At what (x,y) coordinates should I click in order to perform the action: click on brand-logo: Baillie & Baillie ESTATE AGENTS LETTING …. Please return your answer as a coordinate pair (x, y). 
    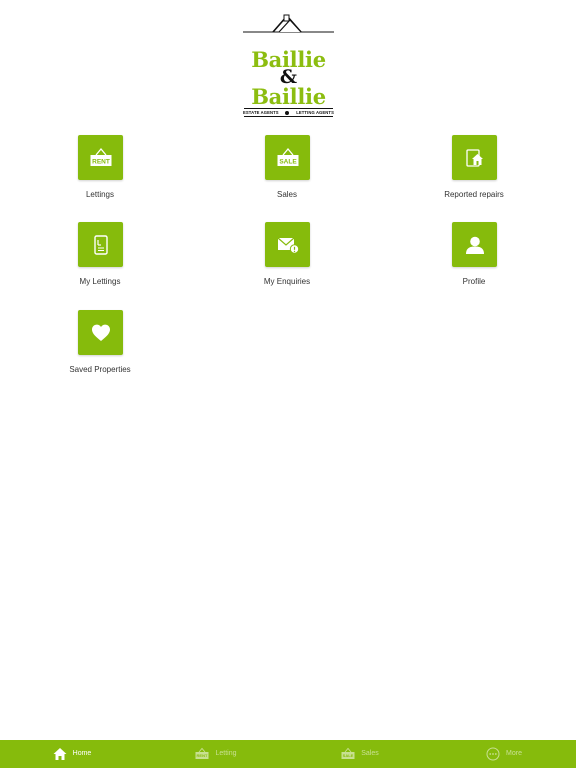
    Looking at the image, I should click on (288, 65).